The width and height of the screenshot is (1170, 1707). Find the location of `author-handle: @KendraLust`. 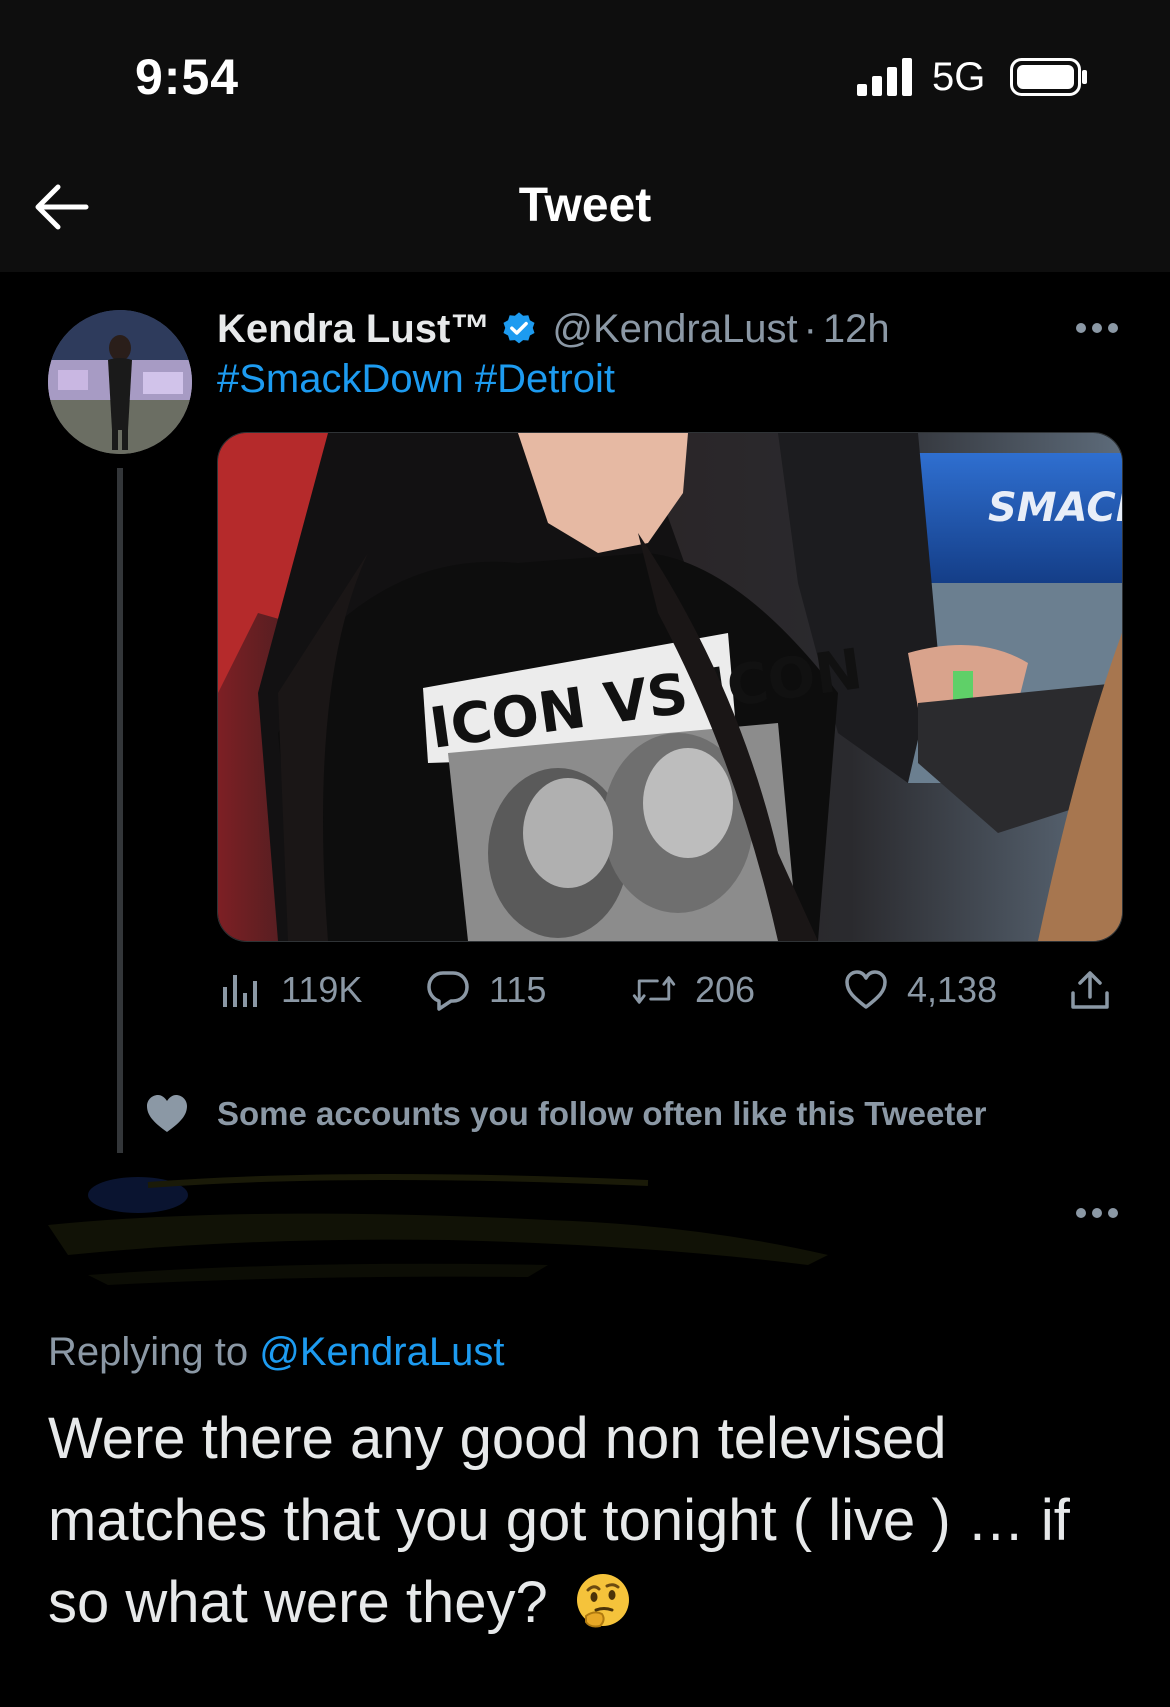

author-handle: @KendraLust is located at coordinates (674, 329).